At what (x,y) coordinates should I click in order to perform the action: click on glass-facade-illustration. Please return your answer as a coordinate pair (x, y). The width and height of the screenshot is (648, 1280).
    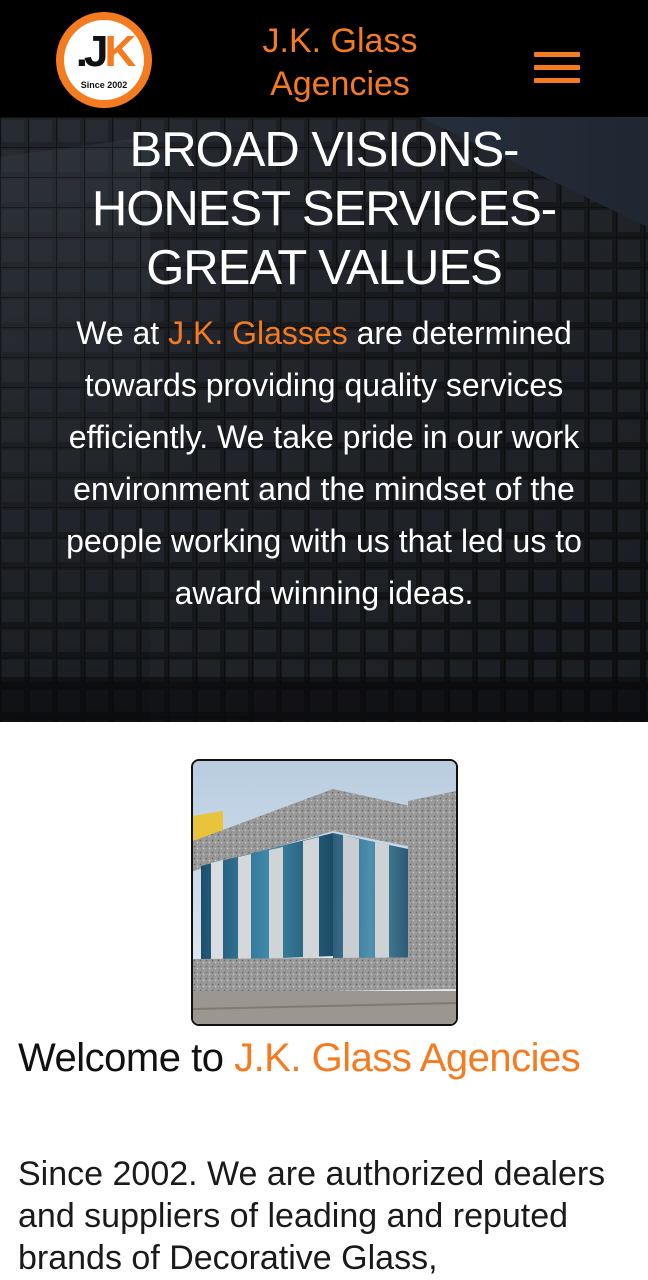
    Looking at the image, I should click on (324, 892).